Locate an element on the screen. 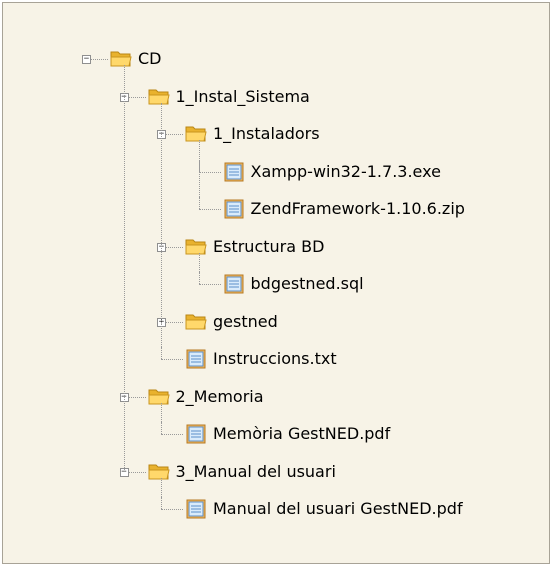  tree-node-label: ZendFramework-1.10.6.zip is located at coordinates (358, 209).